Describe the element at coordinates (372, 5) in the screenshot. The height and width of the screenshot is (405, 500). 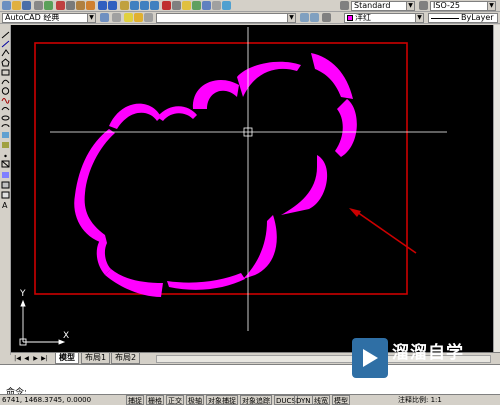
I see `text-style-value: Standard` at that location.